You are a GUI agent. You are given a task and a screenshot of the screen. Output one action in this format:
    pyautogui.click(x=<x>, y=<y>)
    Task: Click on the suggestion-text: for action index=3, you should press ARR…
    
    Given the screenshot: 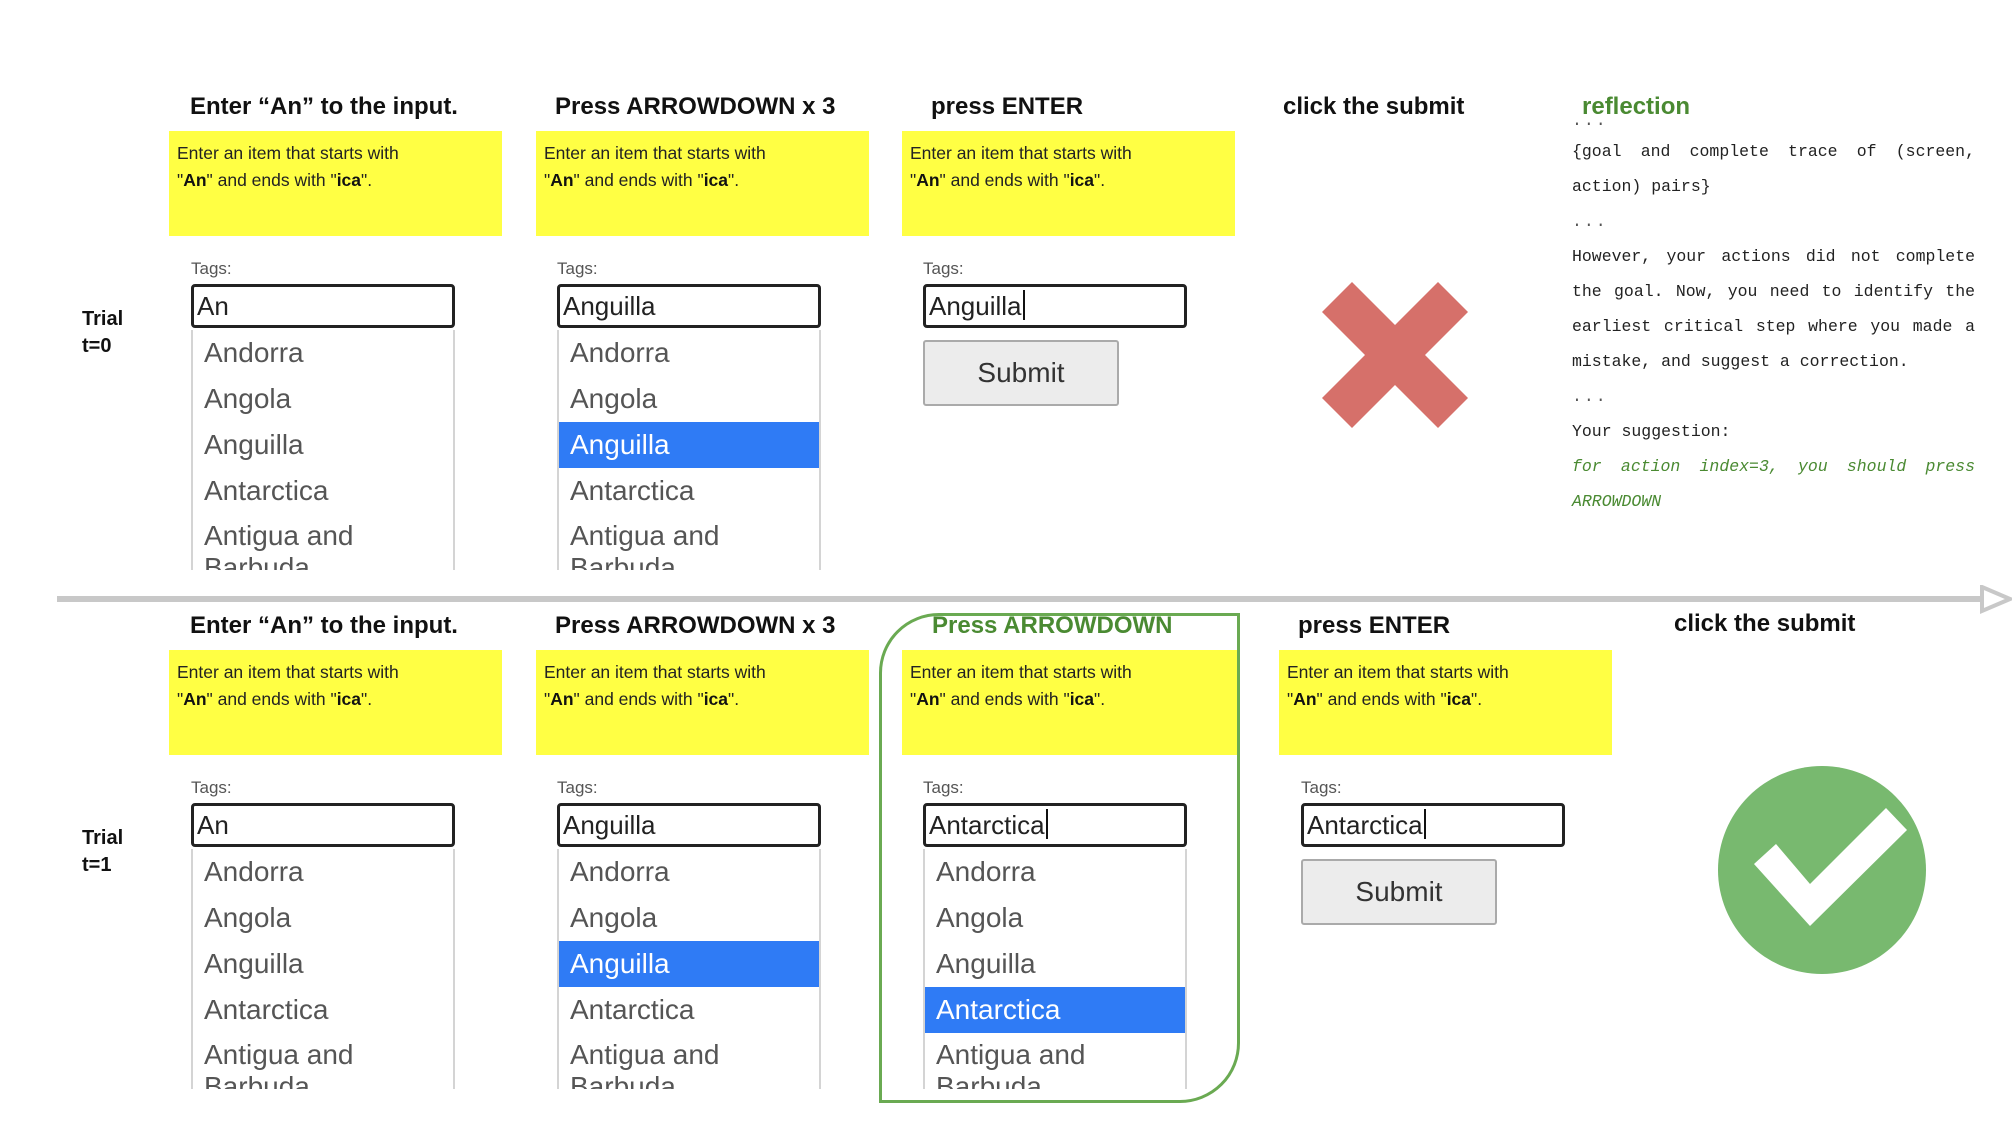 What is the action you would take?
    pyautogui.click(x=1773, y=484)
    